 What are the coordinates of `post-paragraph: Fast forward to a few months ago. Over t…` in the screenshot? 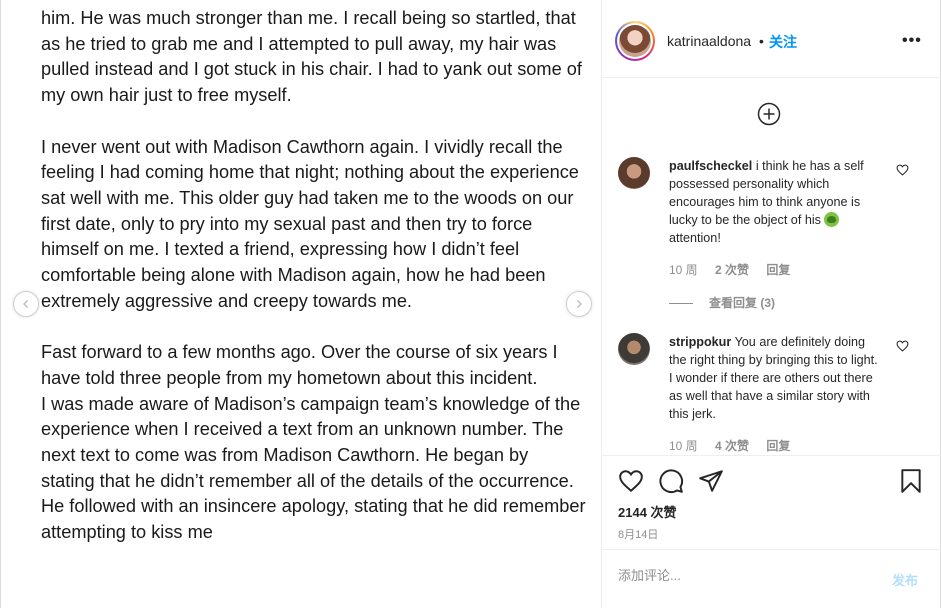 It's located at (299, 365).